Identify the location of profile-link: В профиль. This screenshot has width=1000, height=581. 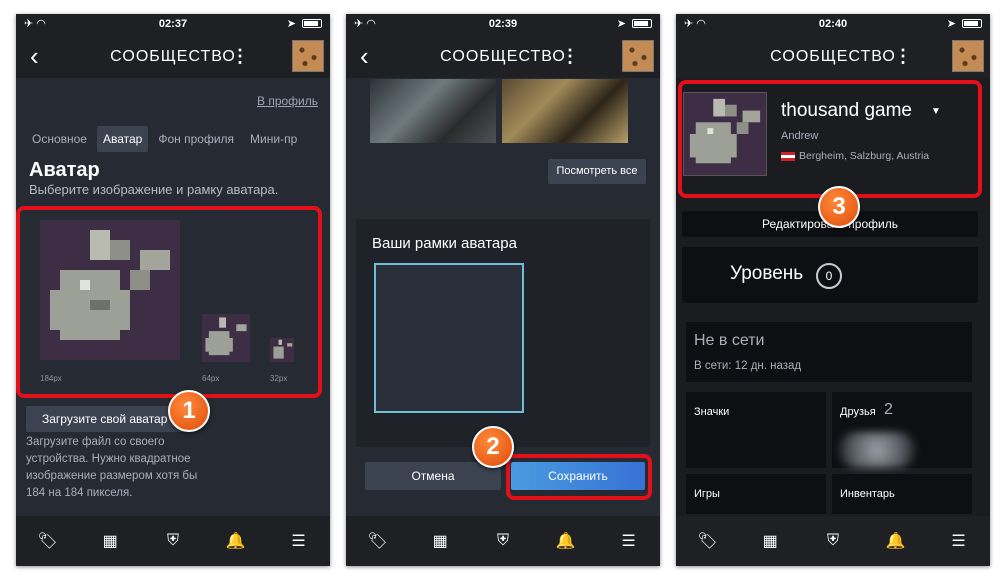
(287, 101).